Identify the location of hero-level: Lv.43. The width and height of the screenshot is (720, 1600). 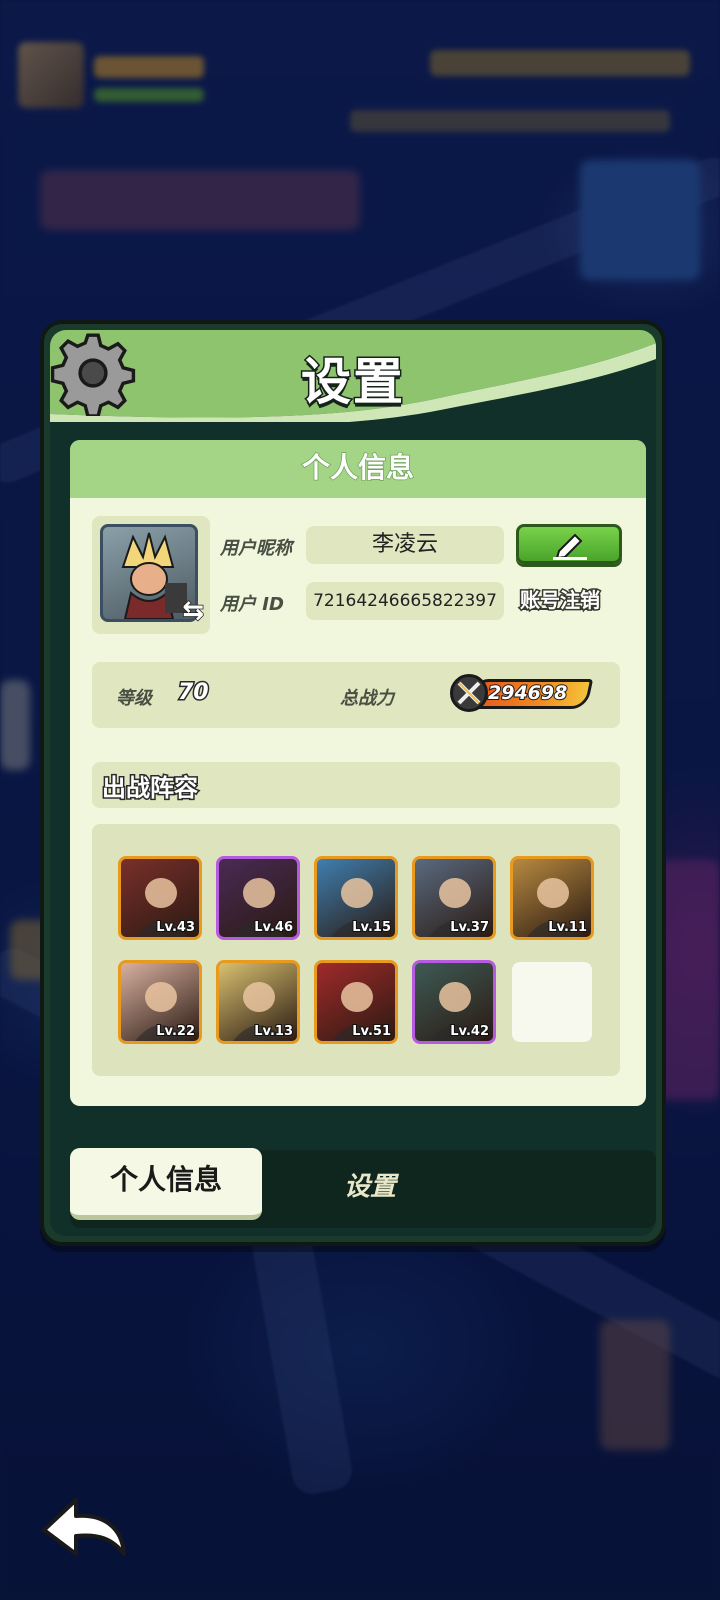
(175, 927).